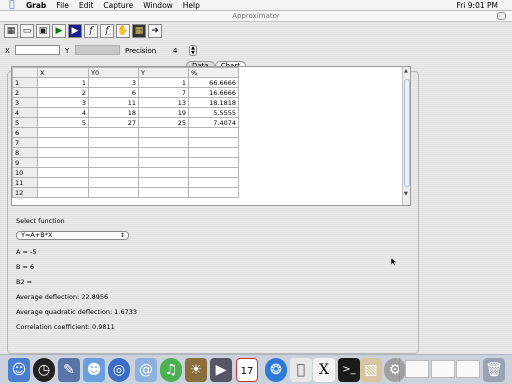 Image resolution: width=512 pixels, height=384 pixels. Describe the element at coordinates (43, 31) in the screenshot. I see `save-icon: ▣` at that location.